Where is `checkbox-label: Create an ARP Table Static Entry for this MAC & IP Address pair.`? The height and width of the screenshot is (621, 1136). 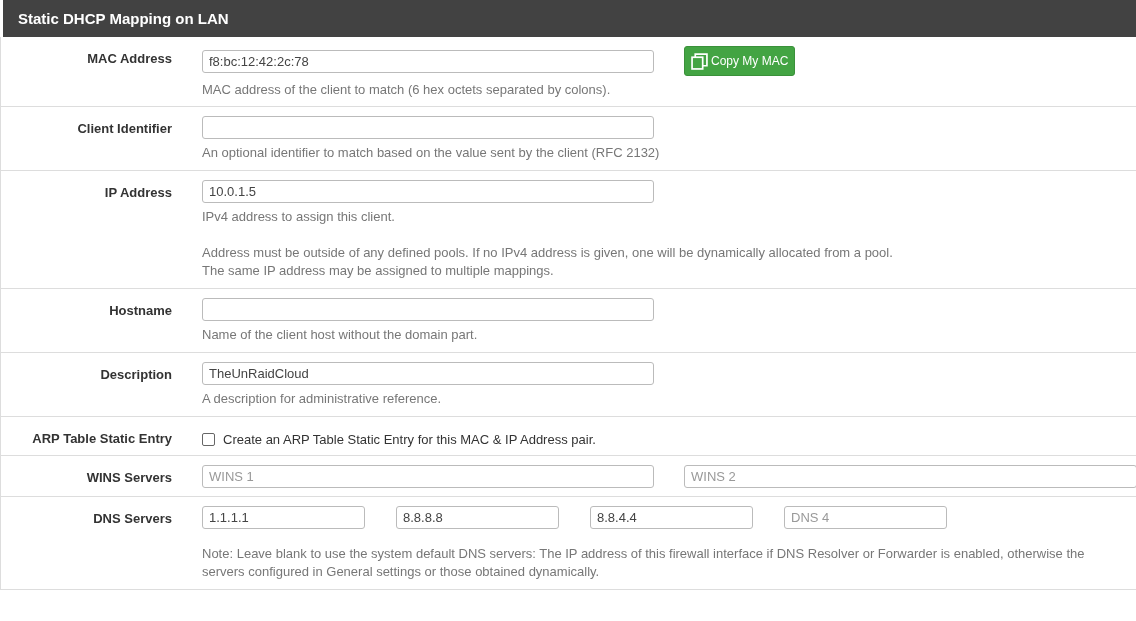
checkbox-label: Create an ARP Table Static Entry for this MAC & IP Address pair. is located at coordinates (409, 439).